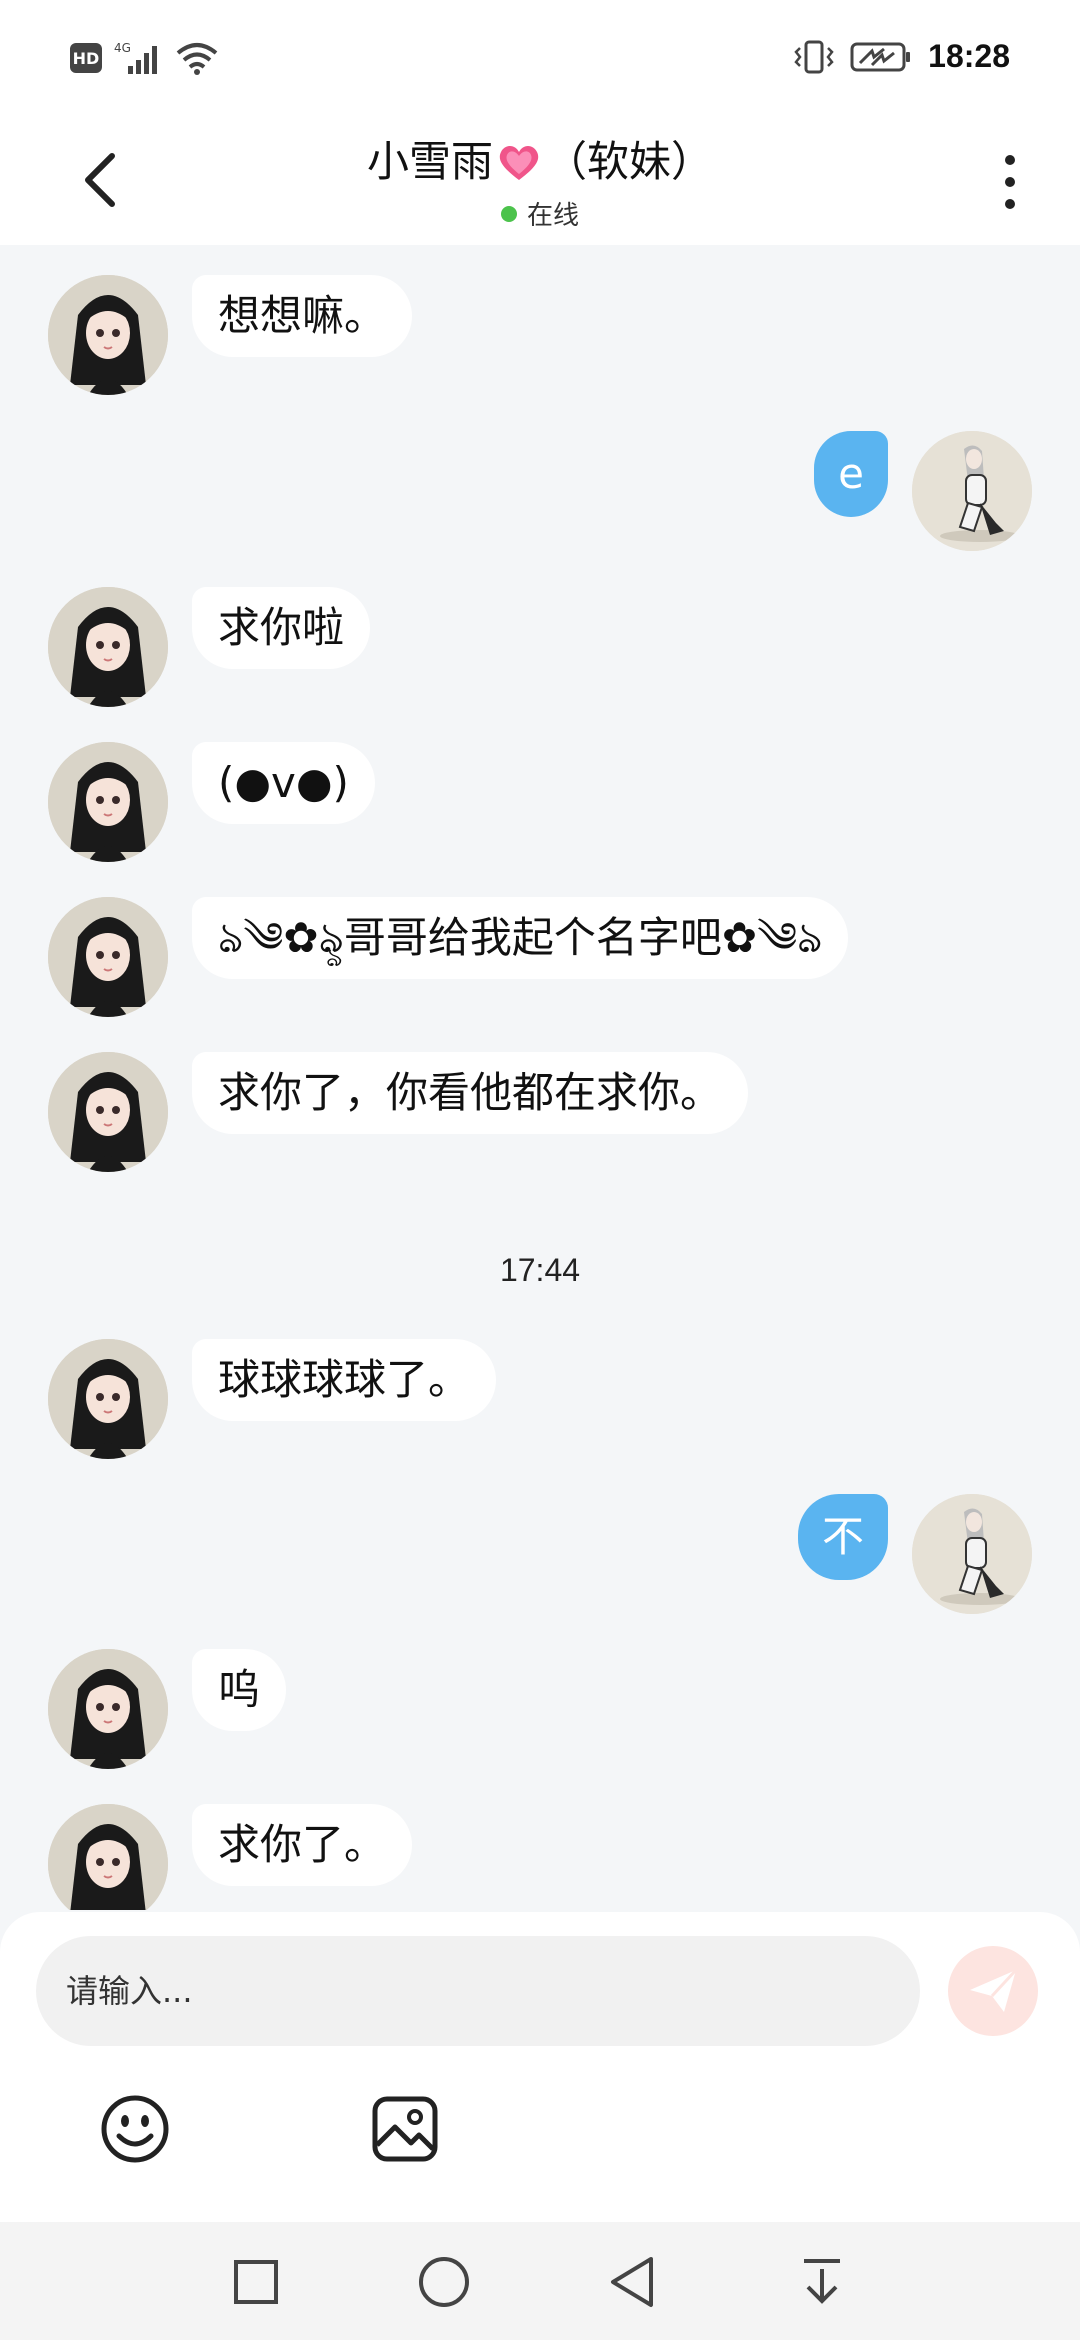  Describe the element at coordinates (302, 316) in the screenshot. I see `message-bubble: 想想嘛。` at that location.